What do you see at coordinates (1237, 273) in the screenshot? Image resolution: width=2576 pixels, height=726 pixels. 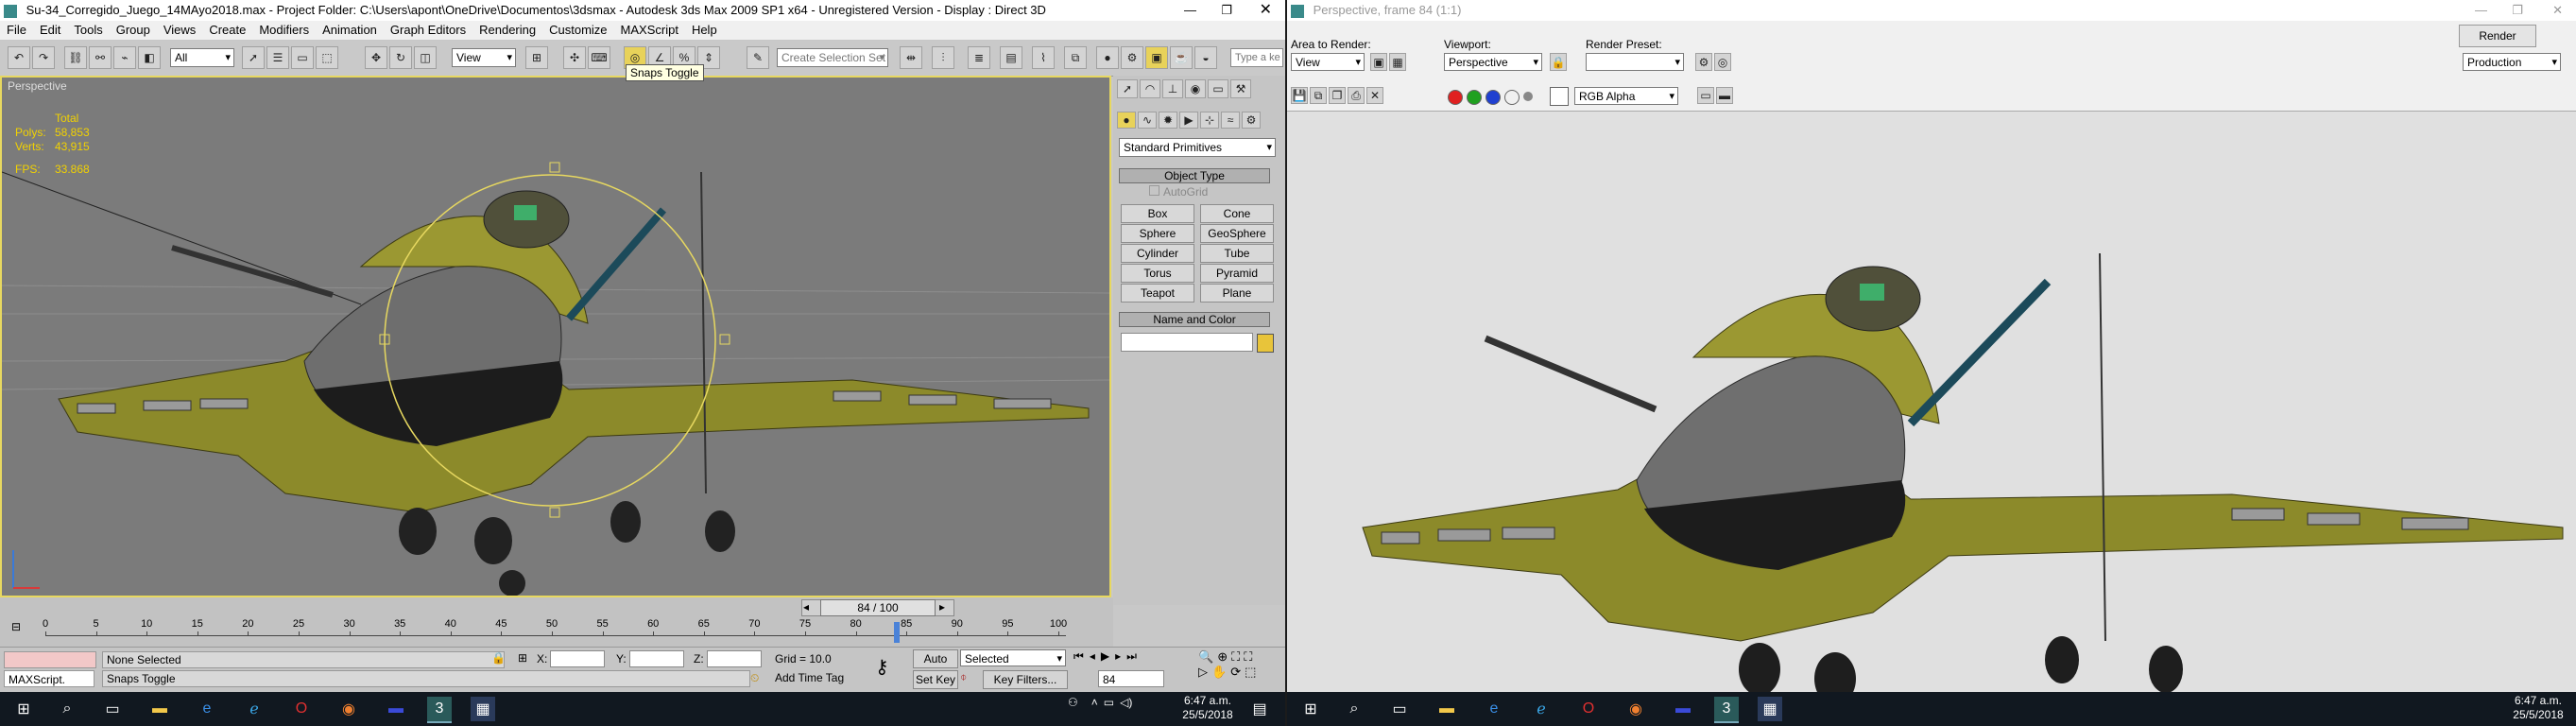 I see `pyramid-button: Pyramid` at bounding box center [1237, 273].